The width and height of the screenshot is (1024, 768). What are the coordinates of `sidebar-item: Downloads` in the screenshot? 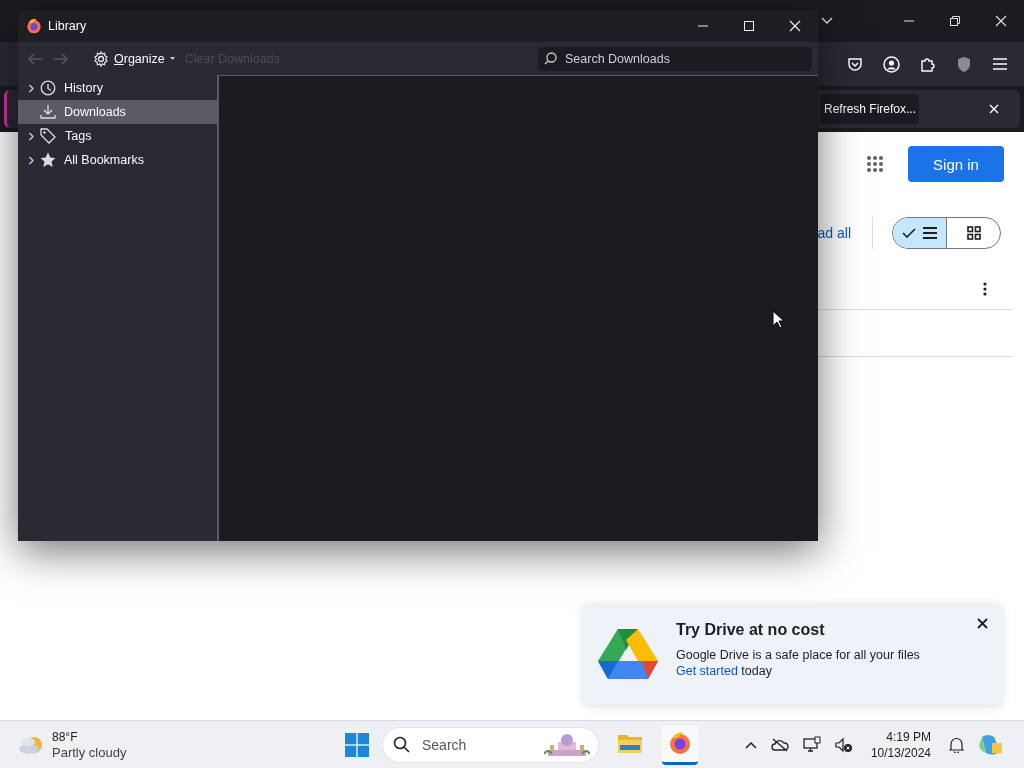 It's located at (117, 112).